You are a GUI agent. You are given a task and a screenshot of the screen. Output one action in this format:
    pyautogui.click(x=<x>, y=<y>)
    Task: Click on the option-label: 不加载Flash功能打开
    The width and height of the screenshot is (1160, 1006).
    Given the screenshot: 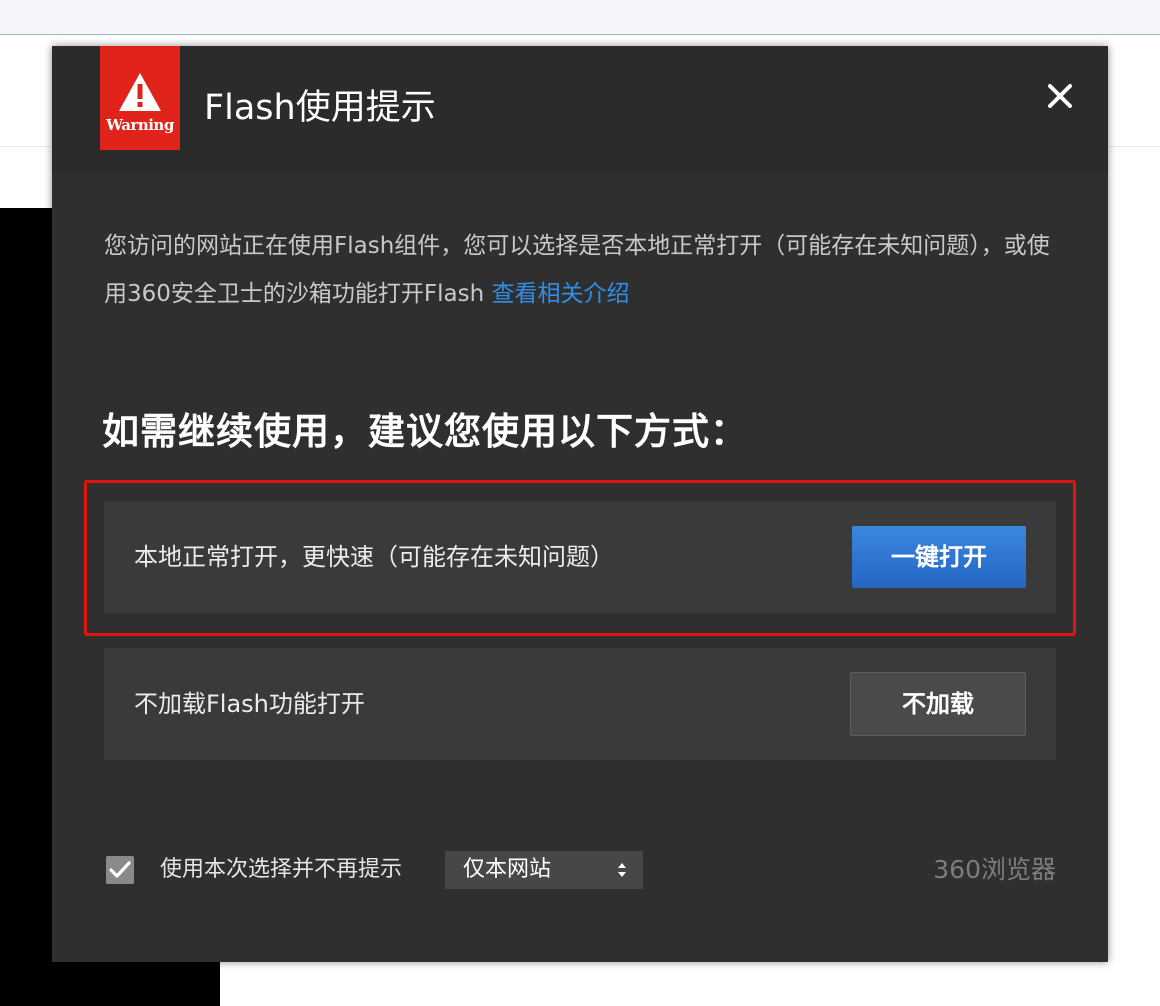 What is the action you would take?
    pyautogui.click(x=249, y=704)
    